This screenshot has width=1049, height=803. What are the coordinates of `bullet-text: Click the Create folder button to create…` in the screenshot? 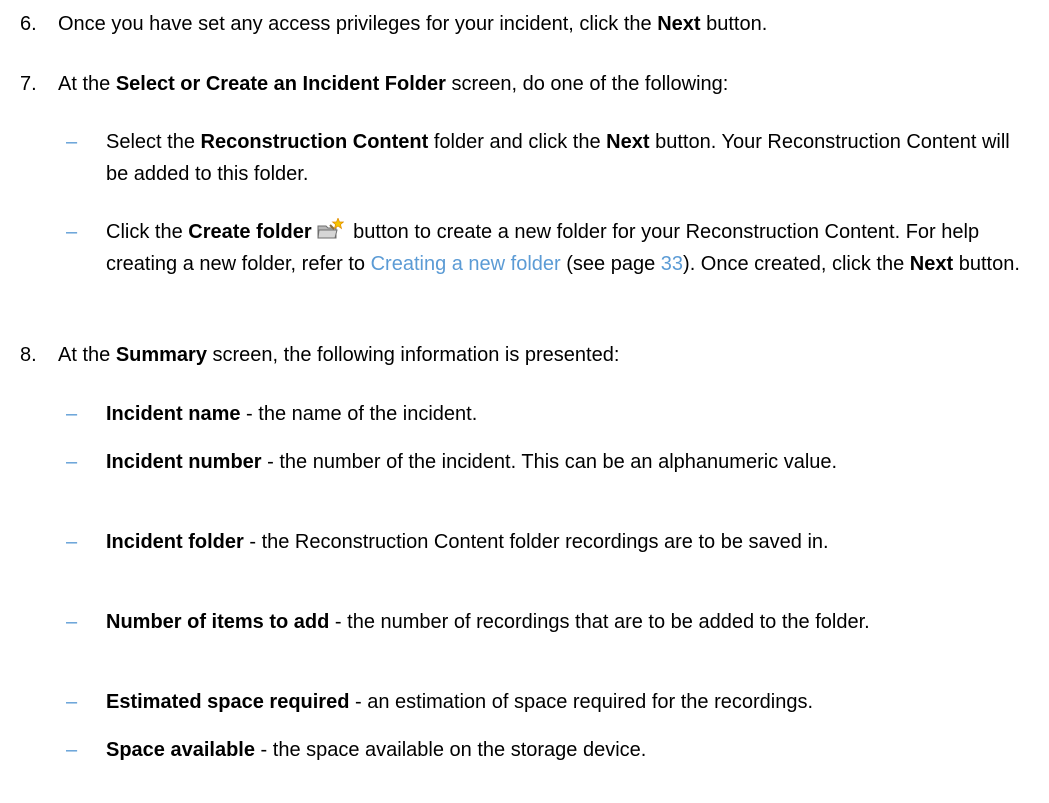 It's located at (568, 248).